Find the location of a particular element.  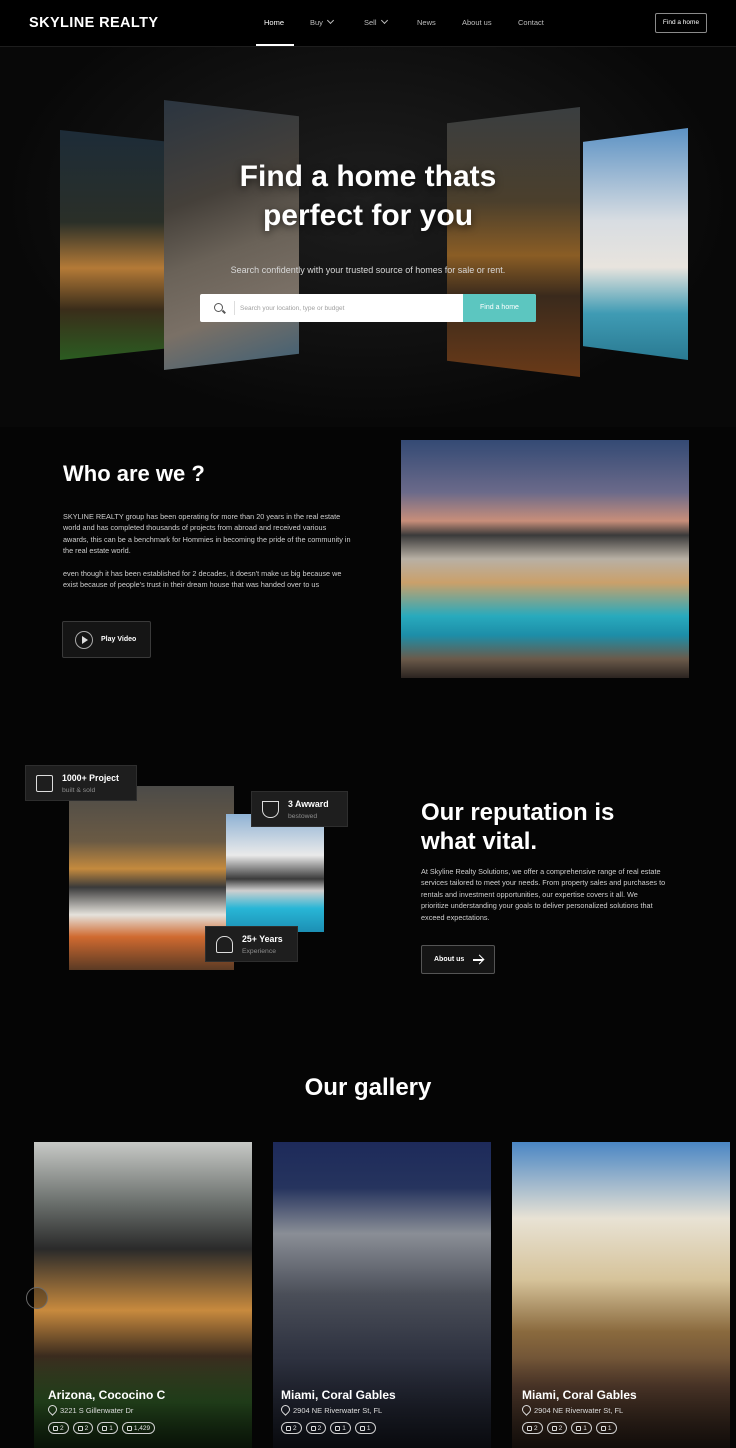

badge-title: 1000+ Project is located at coordinates (90, 778).